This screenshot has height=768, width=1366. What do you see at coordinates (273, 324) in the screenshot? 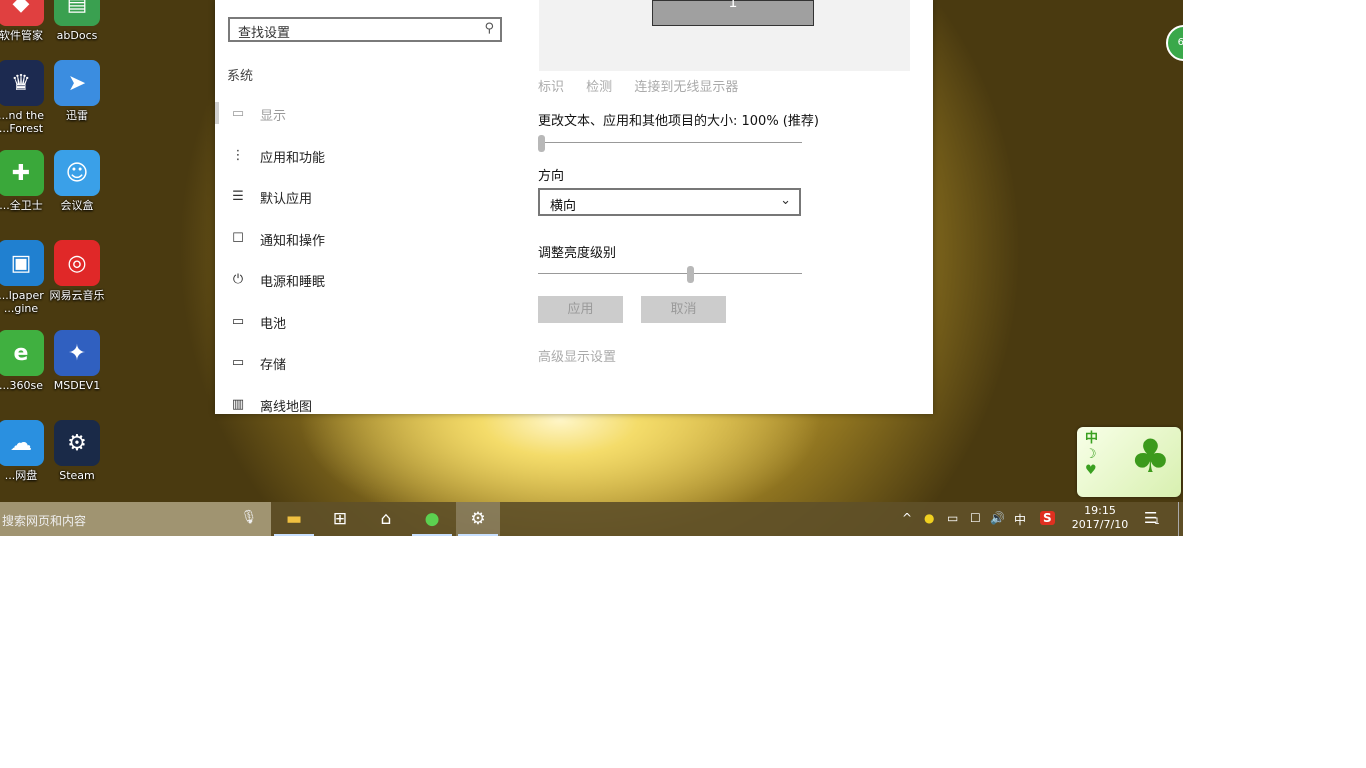
I see `nav-item-label: 电池` at bounding box center [273, 324].